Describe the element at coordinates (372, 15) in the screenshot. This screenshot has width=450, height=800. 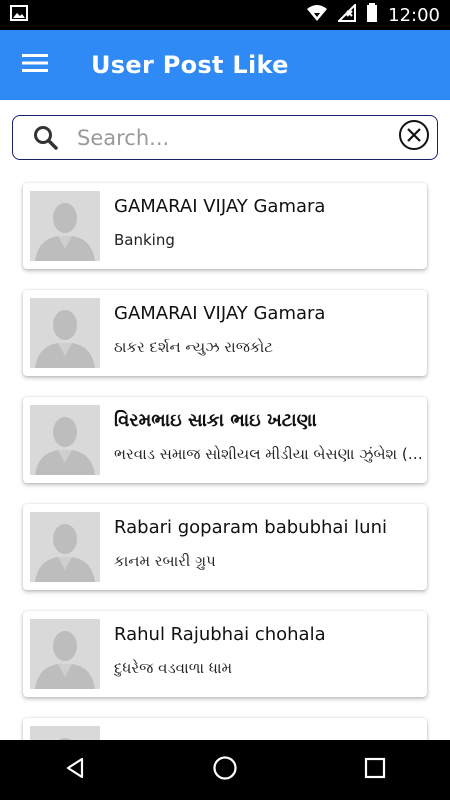
I see `battery-icon` at that location.